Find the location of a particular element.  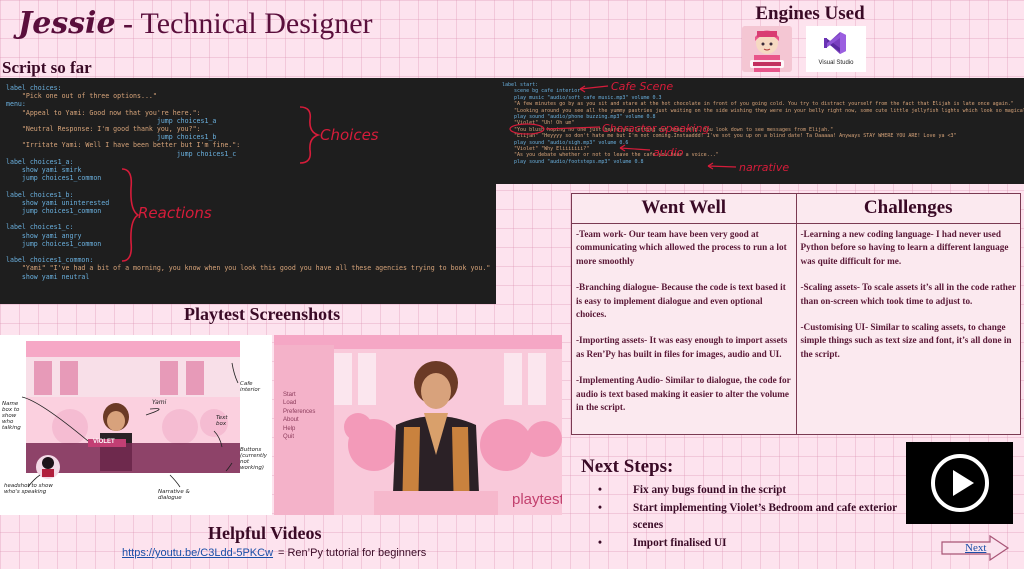

annotation-reactions: Reactions is located at coordinates (175, 213).